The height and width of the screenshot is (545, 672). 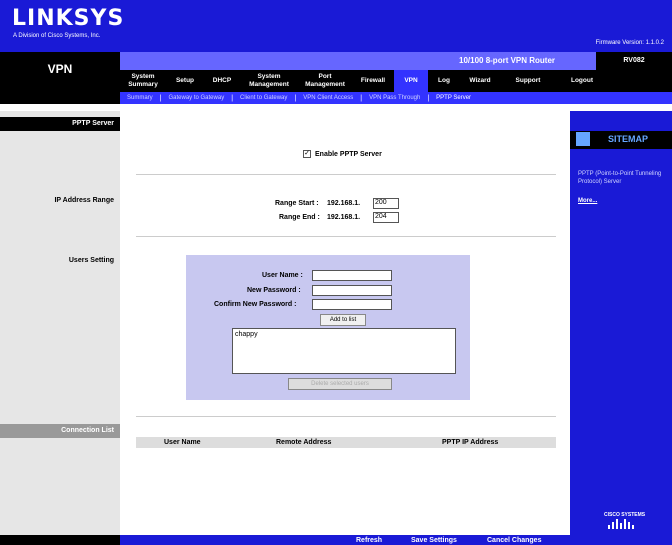 What do you see at coordinates (453, 98) in the screenshot?
I see `subnav-pptp-server: PPTP Server` at bounding box center [453, 98].